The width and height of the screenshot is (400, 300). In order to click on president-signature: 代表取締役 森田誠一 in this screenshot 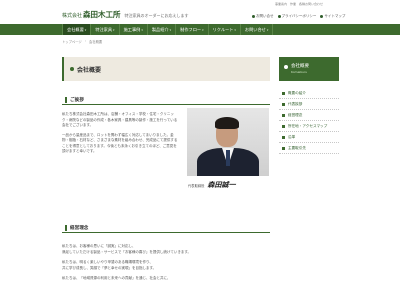, I will do `click(211, 185)`.